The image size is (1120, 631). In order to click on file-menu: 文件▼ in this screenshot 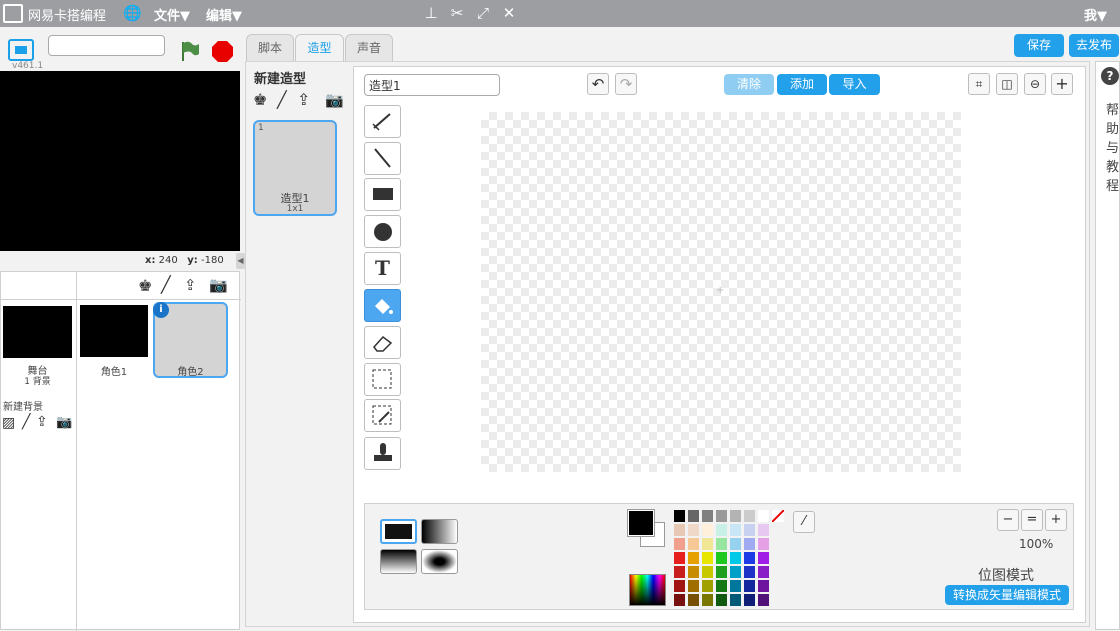, I will do `click(172, 14)`.